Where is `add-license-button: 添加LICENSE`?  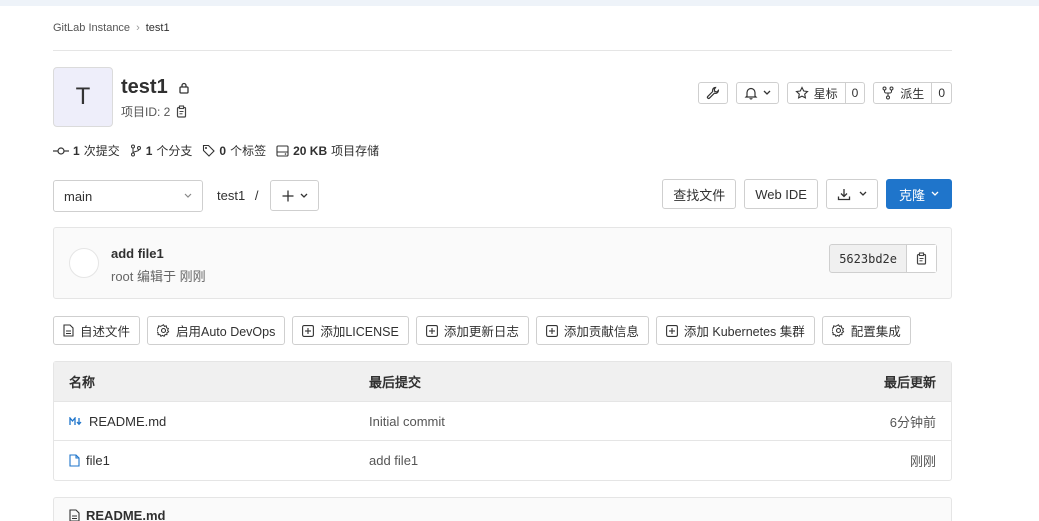 add-license-button: 添加LICENSE is located at coordinates (350, 330).